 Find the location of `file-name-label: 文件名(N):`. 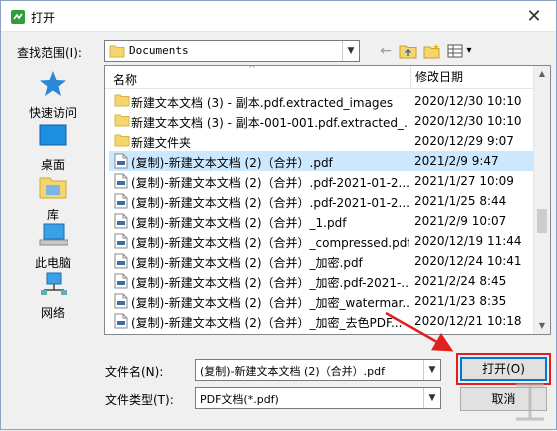

file-name-label: 文件名(N): is located at coordinates (134, 372).